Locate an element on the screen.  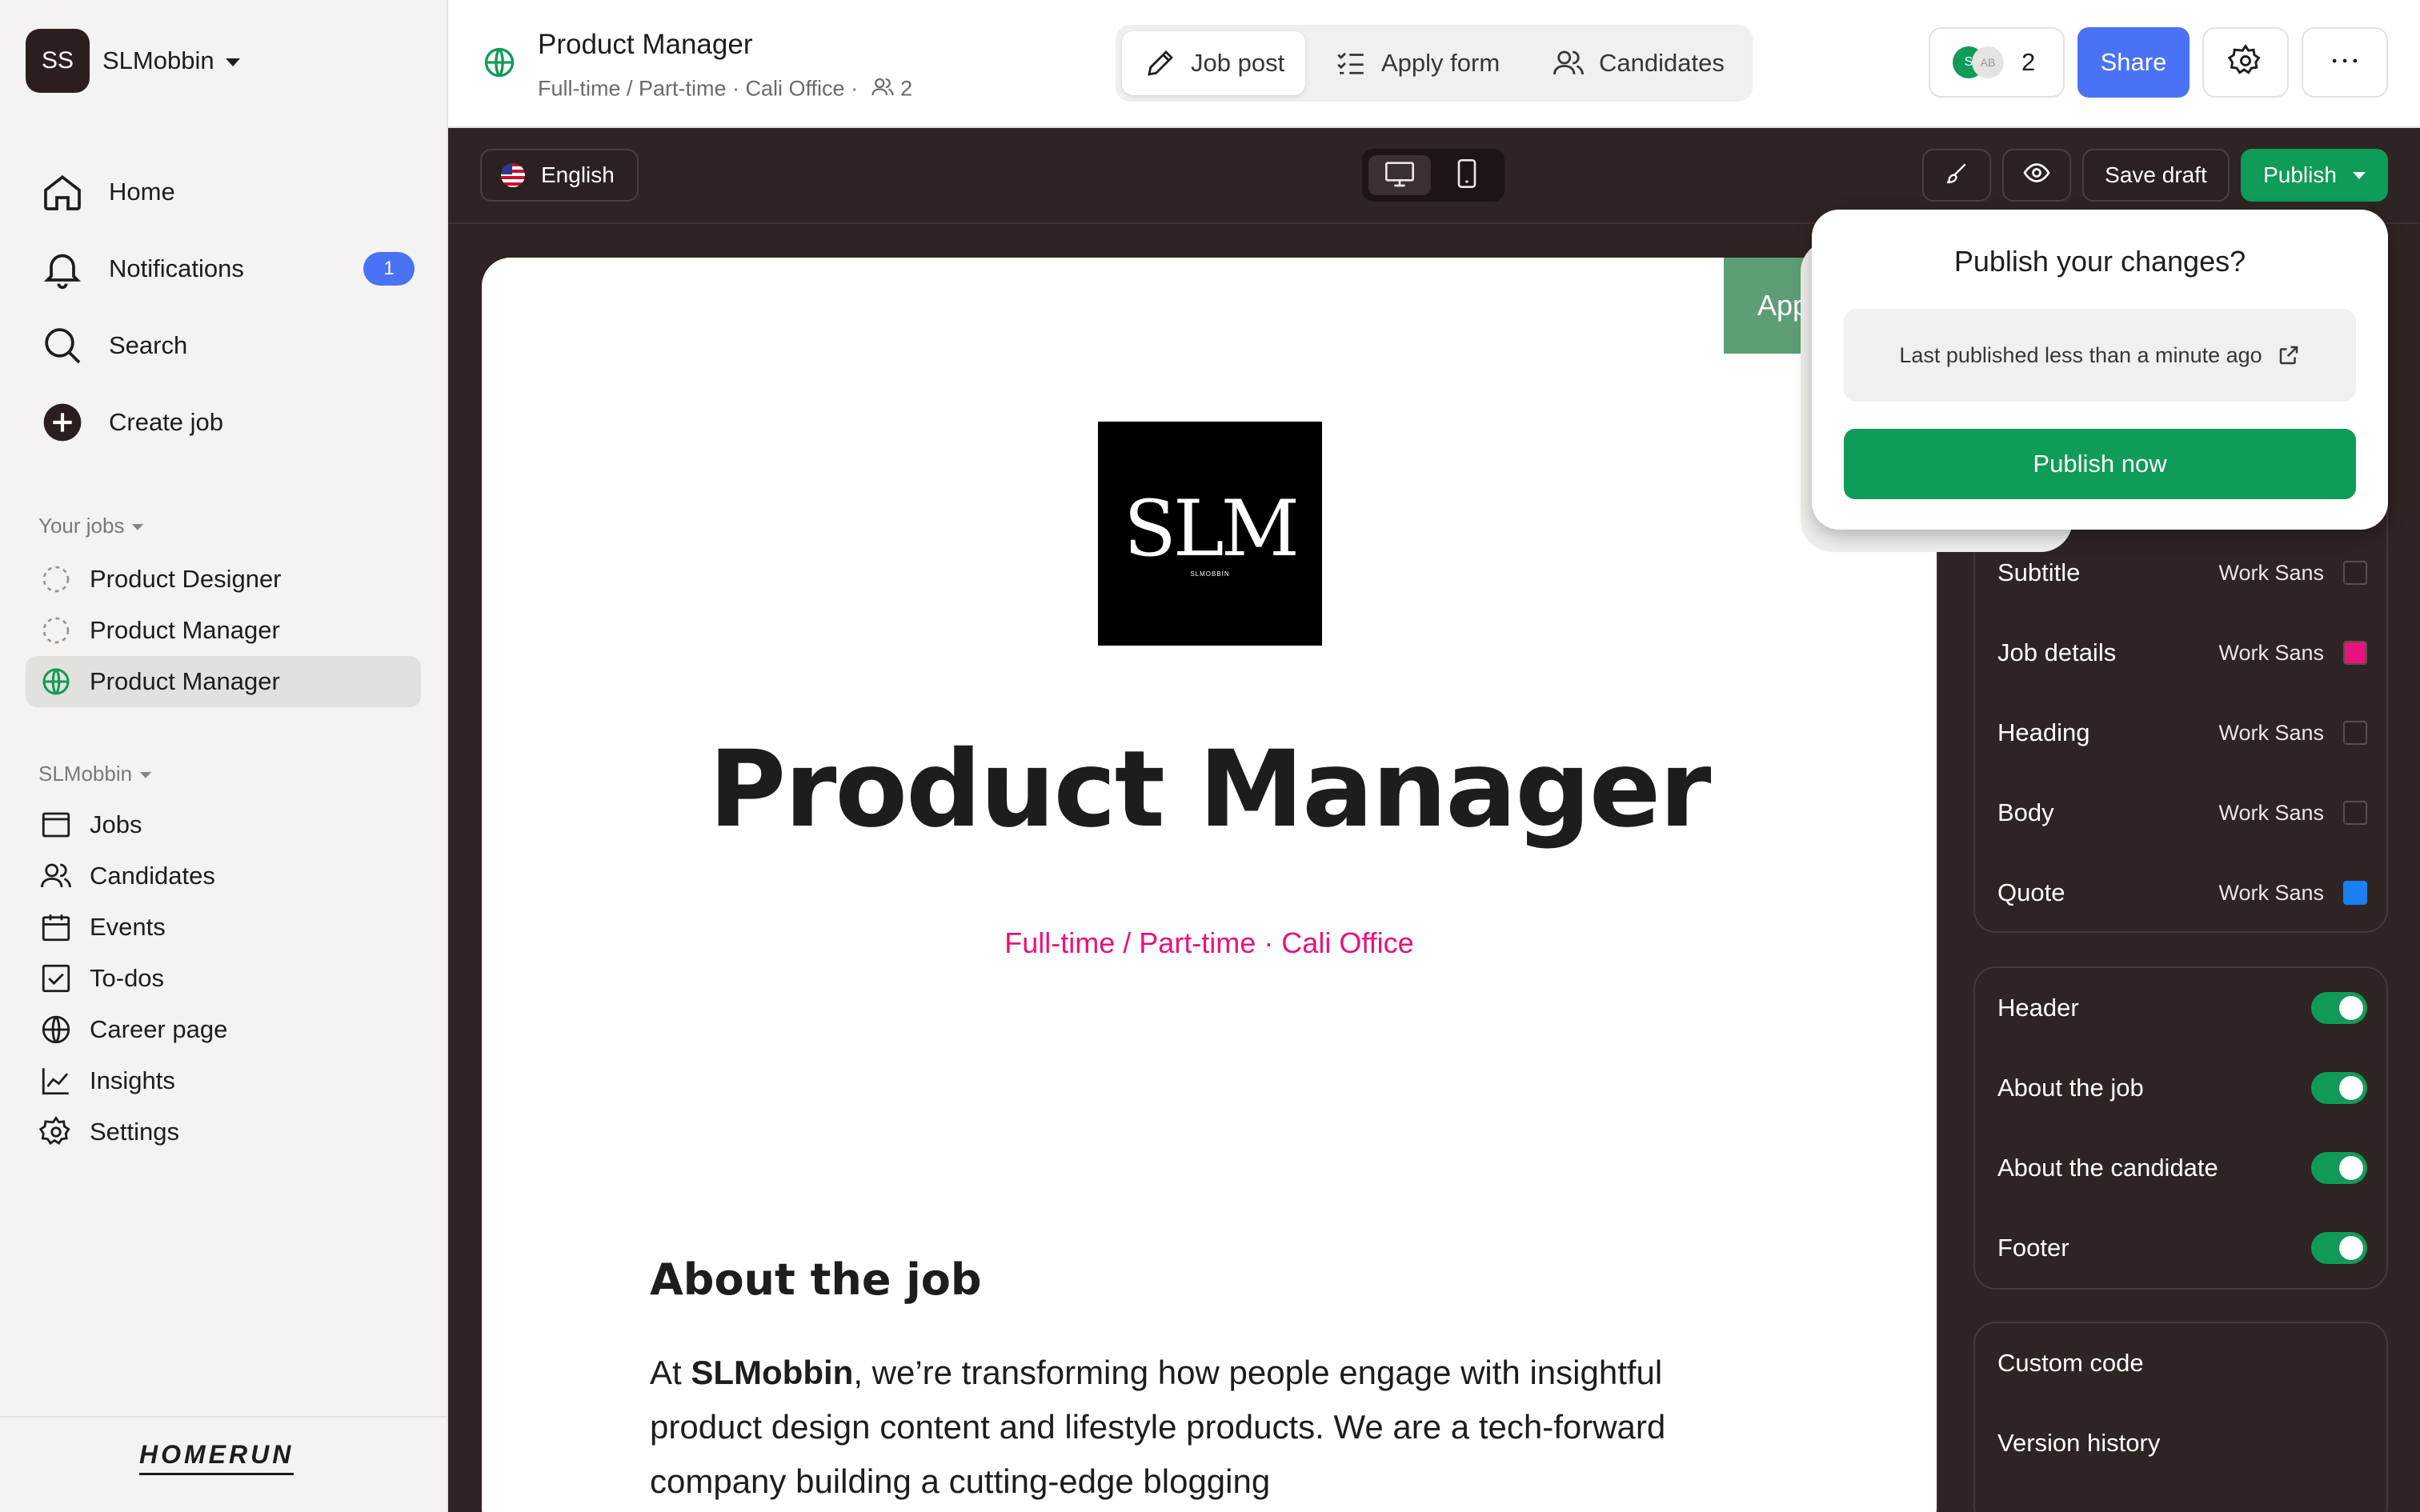
publish-button: Publish is located at coordinates (2314, 175).